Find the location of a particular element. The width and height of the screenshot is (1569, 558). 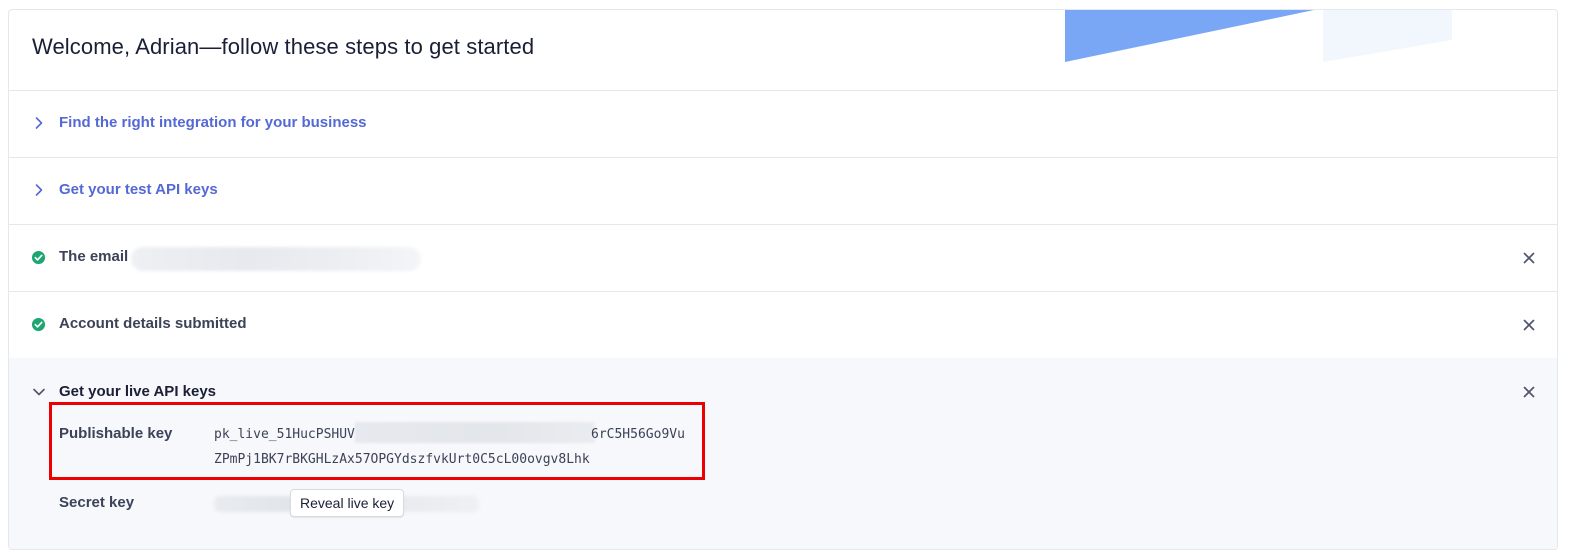

secret-key-label: Secret key is located at coordinates (97, 502).